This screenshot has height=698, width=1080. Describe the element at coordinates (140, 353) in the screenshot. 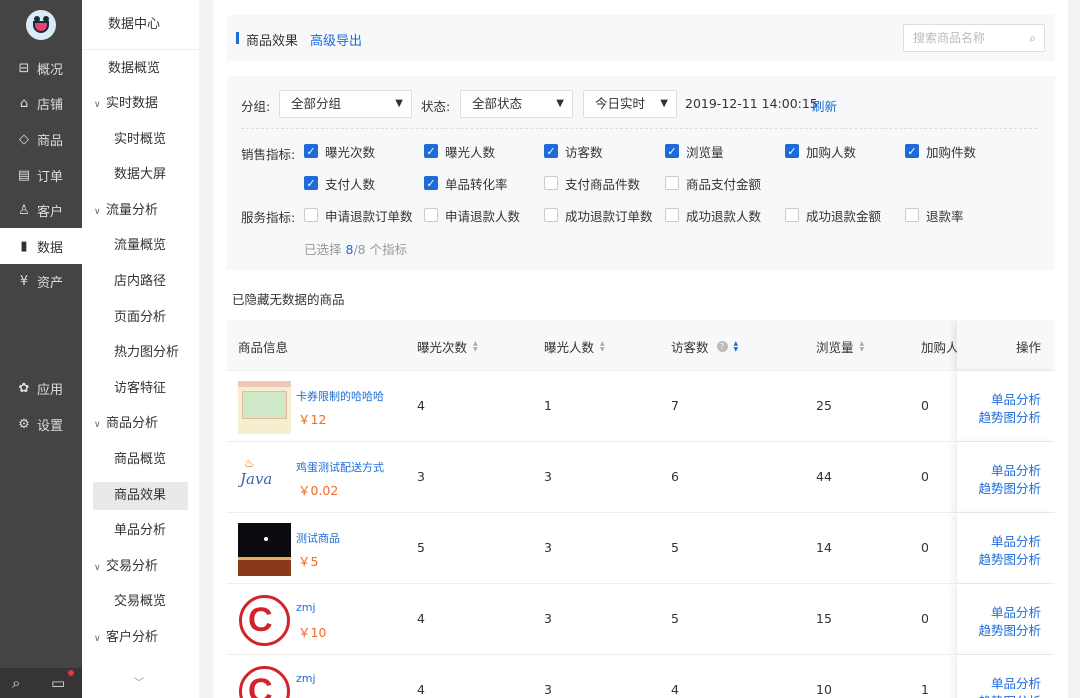

I see `sidebar-item: 热力图分析` at that location.